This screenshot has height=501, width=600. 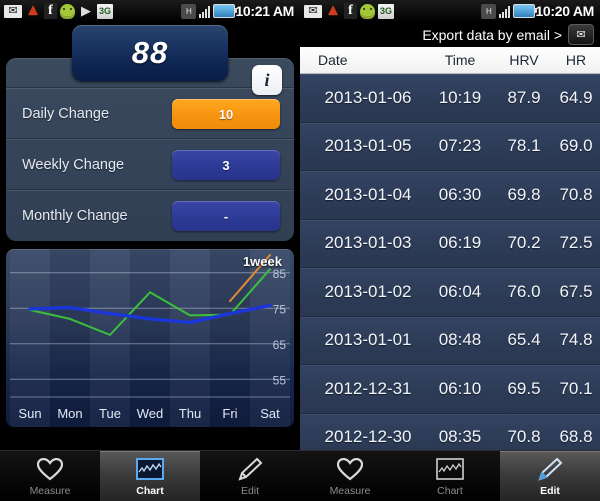 What do you see at coordinates (225, 11) in the screenshot?
I see `battery-icon` at bounding box center [225, 11].